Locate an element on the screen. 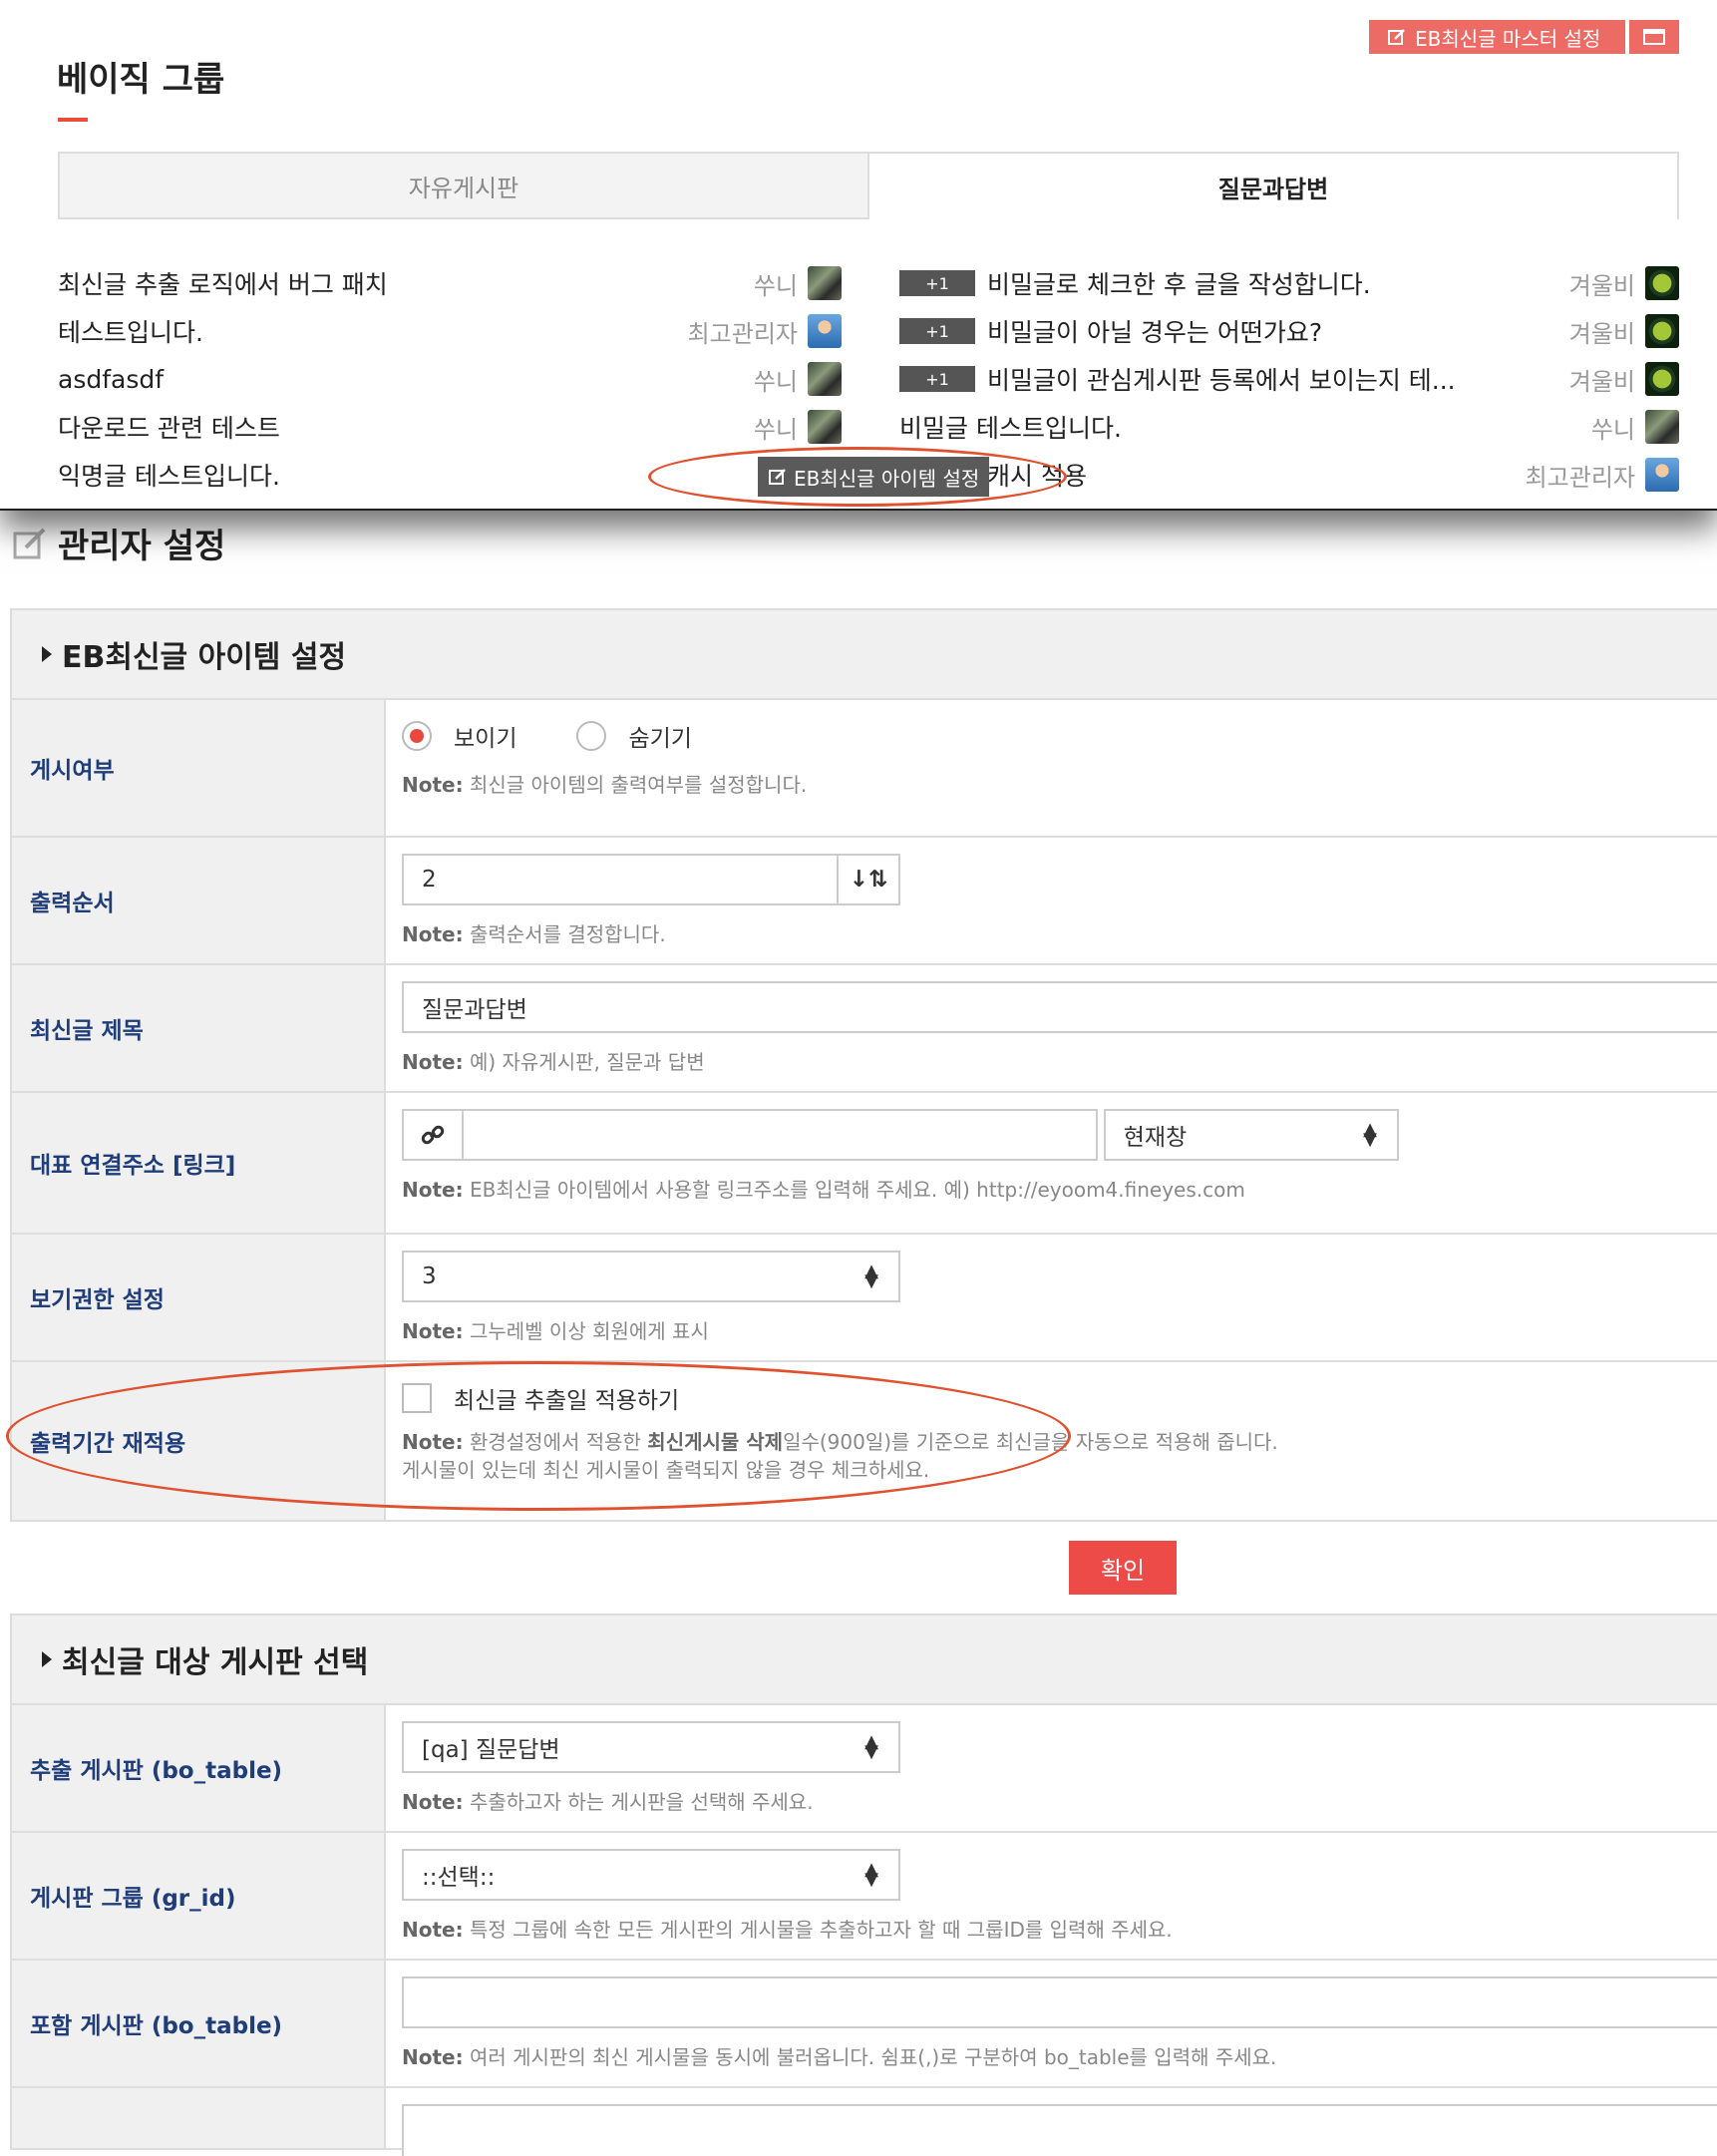  bo-table-select: [qa] 질문답변 ▲ ▼ is located at coordinates (651, 1747).